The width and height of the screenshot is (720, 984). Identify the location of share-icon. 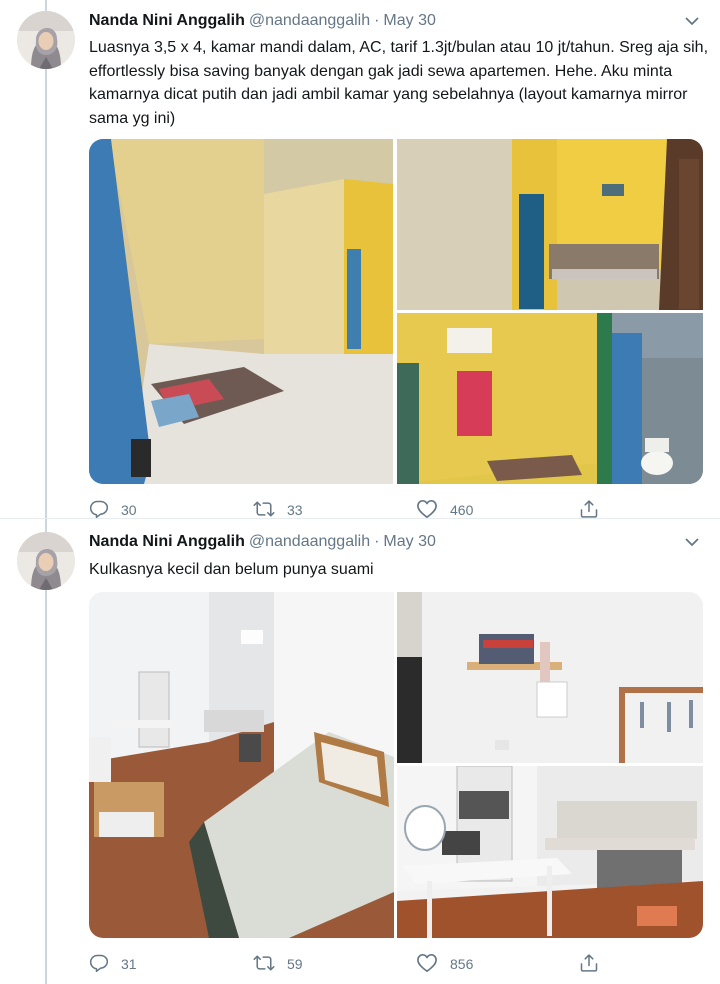
(589, 964).